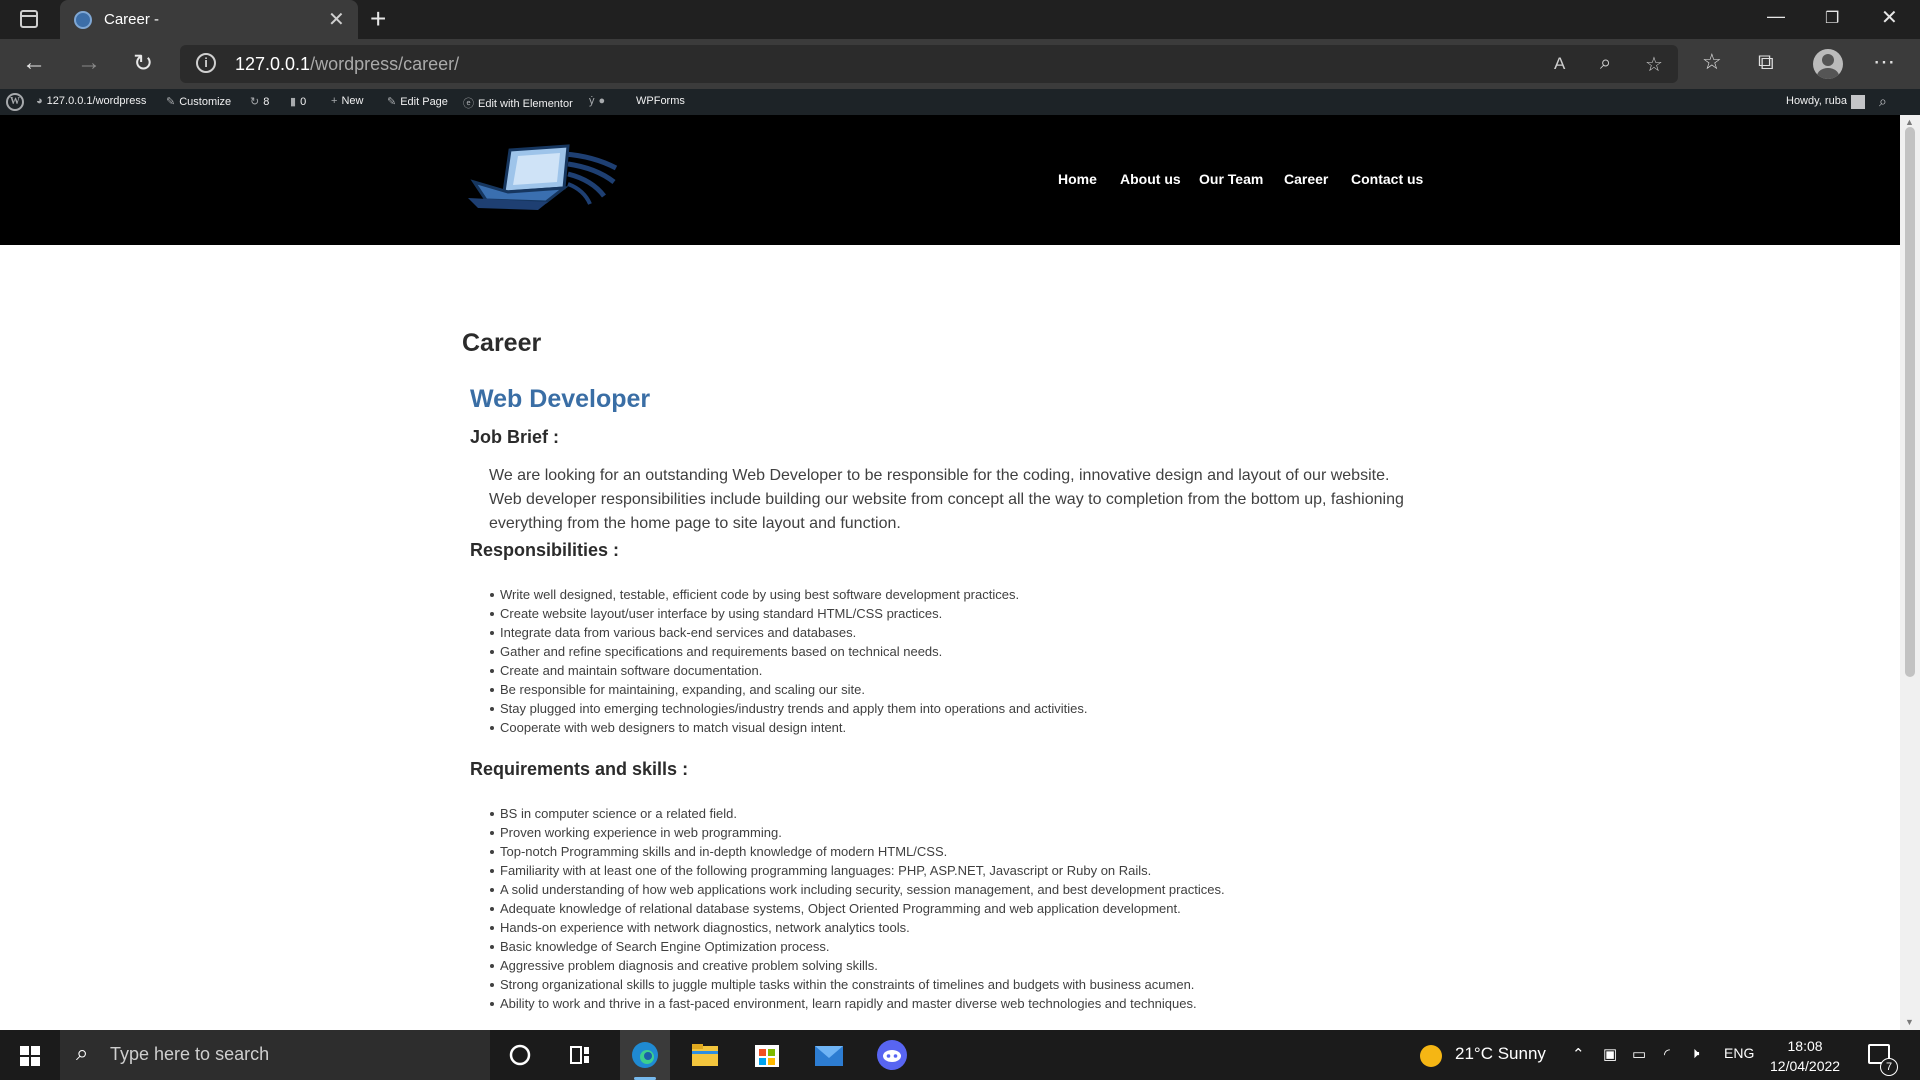 The height and width of the screenshot is (1080, 1920). I want to click on mail-icon, so click(829, 1055).